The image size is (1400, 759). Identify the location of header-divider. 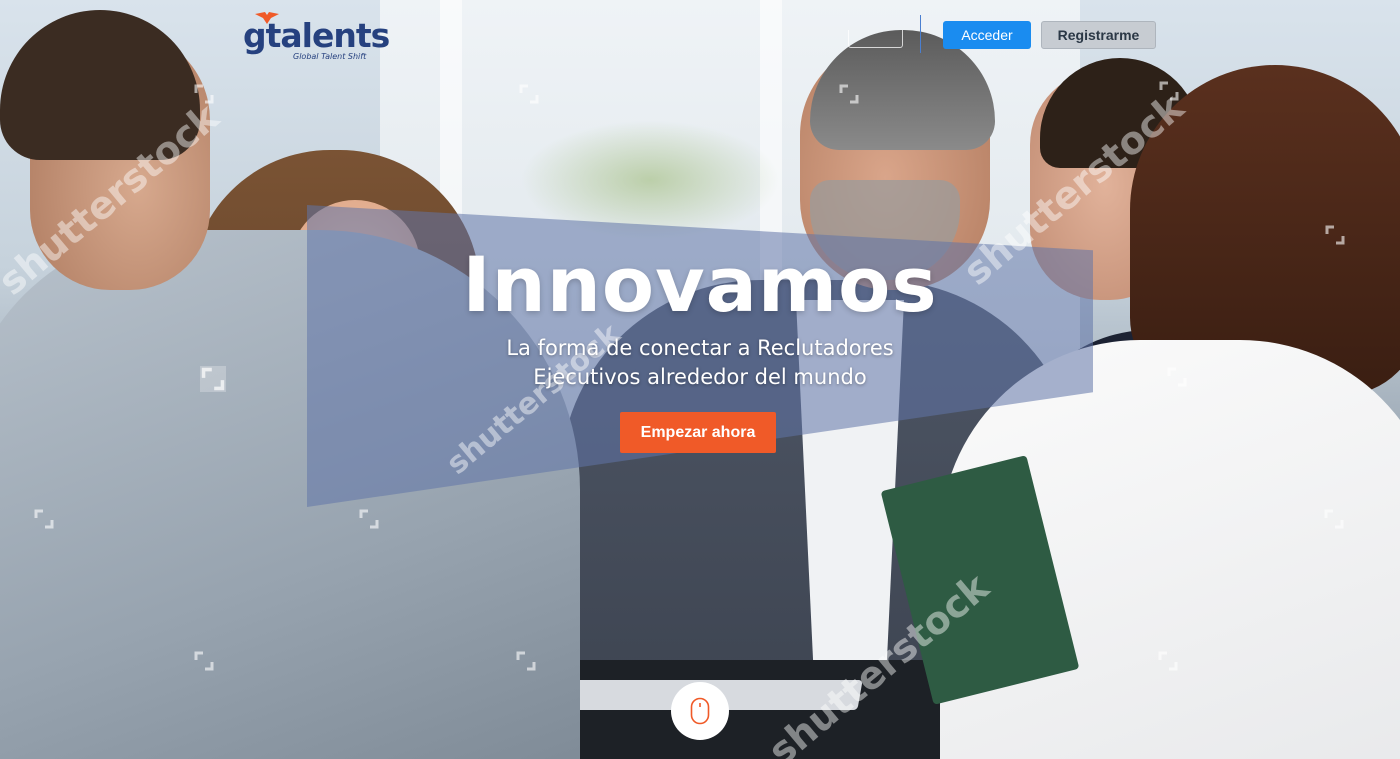
(920, 34).